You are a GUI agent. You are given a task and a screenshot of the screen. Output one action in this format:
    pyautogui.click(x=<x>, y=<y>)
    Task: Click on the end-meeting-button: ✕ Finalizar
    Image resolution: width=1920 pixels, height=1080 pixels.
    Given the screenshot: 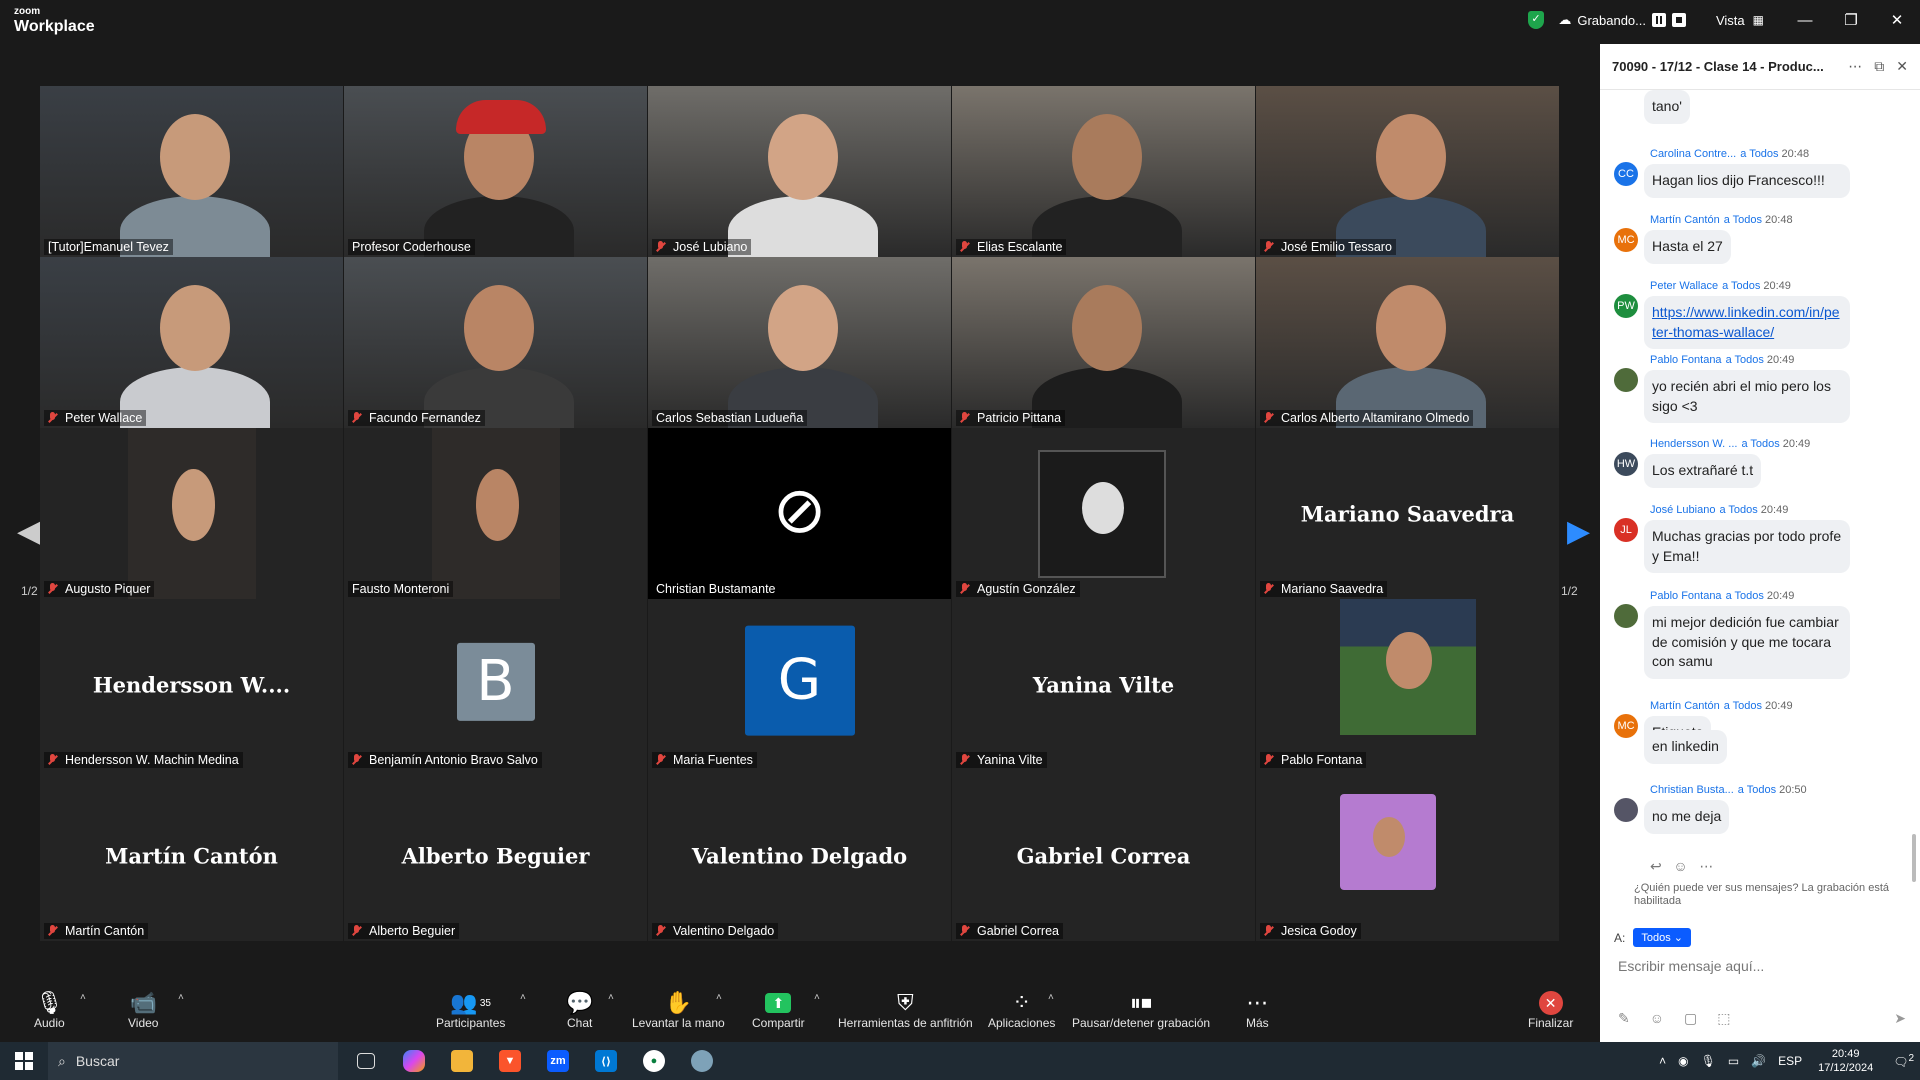 What is the action you would take?
    pyautogui.click(x=1550, y=1010)
    